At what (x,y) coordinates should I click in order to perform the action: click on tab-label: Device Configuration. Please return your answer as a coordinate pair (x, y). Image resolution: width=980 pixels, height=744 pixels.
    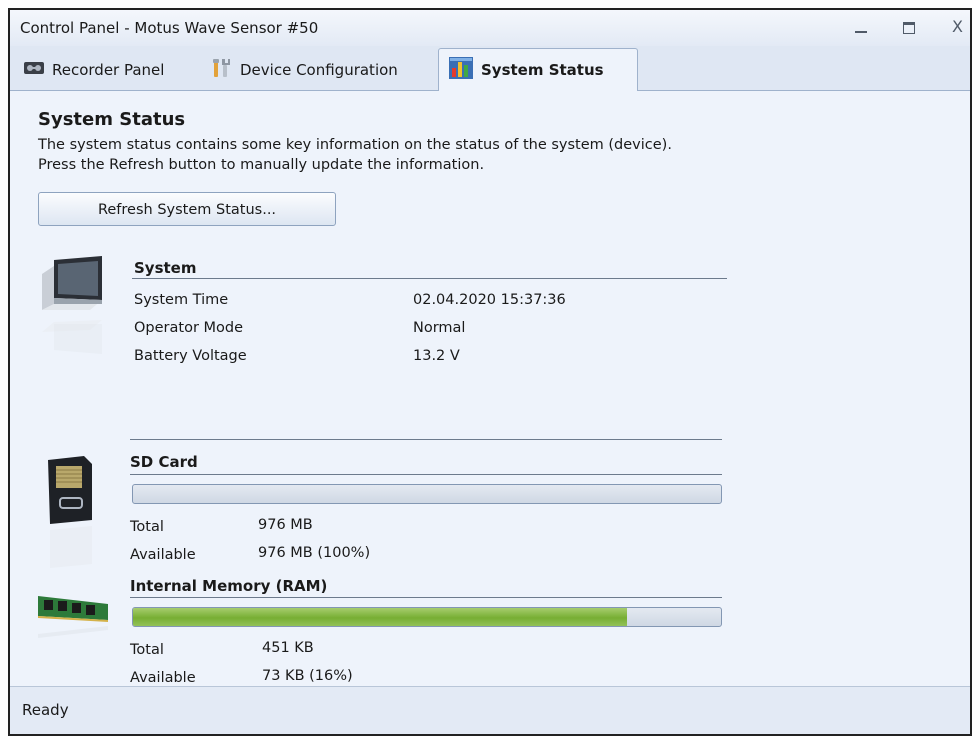
    Looking at the image, I should click on (319, 70).